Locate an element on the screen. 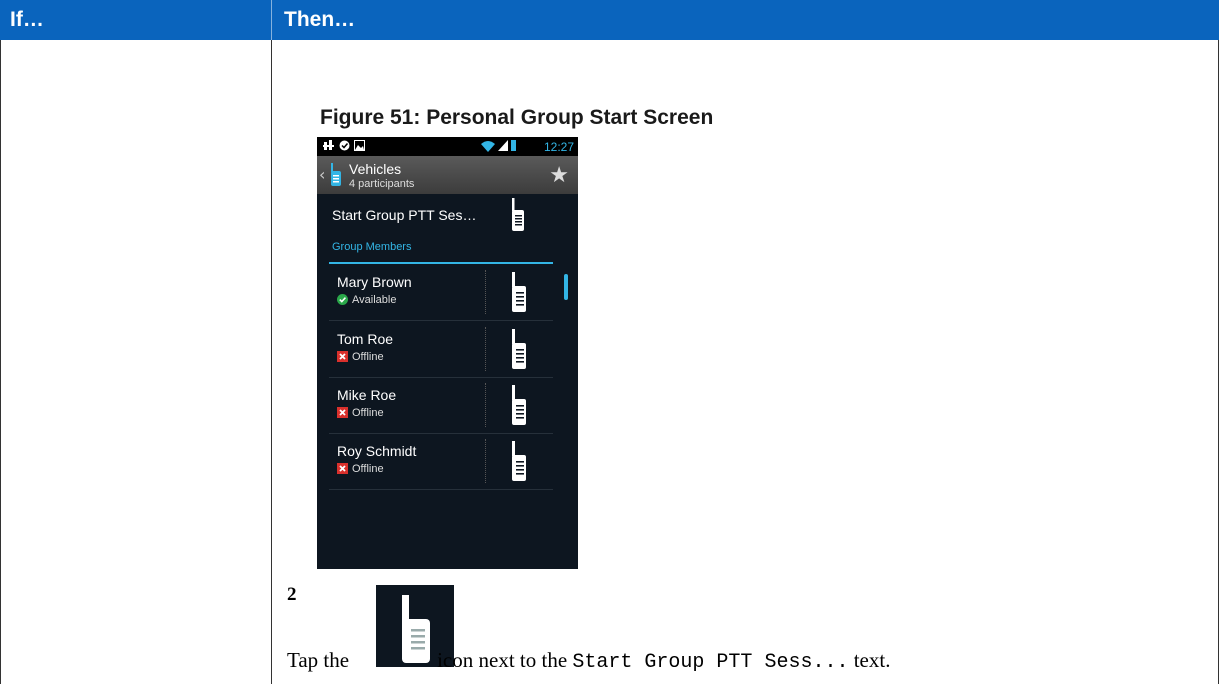 The image size is (1220, 684). member-name: Mary Brown is located at coordinates (374, 282).